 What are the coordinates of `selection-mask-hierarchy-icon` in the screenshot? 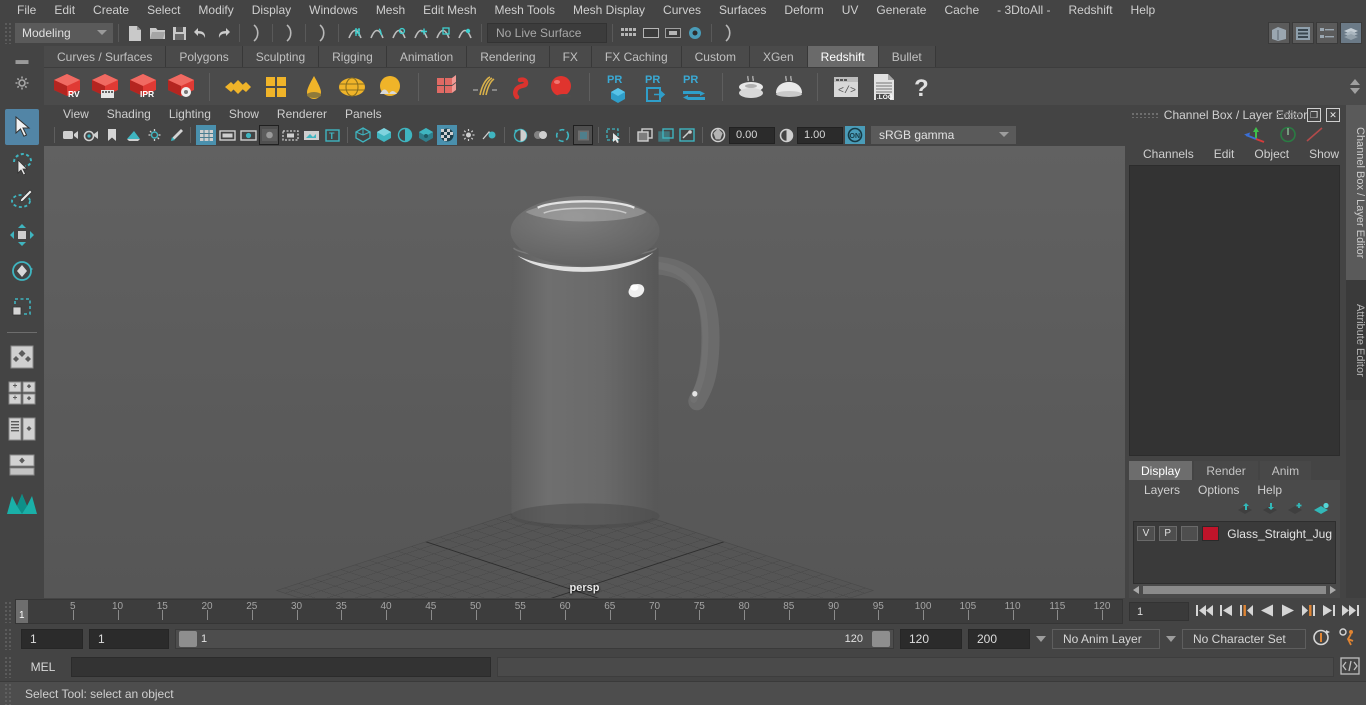 It's located at (256, 33).